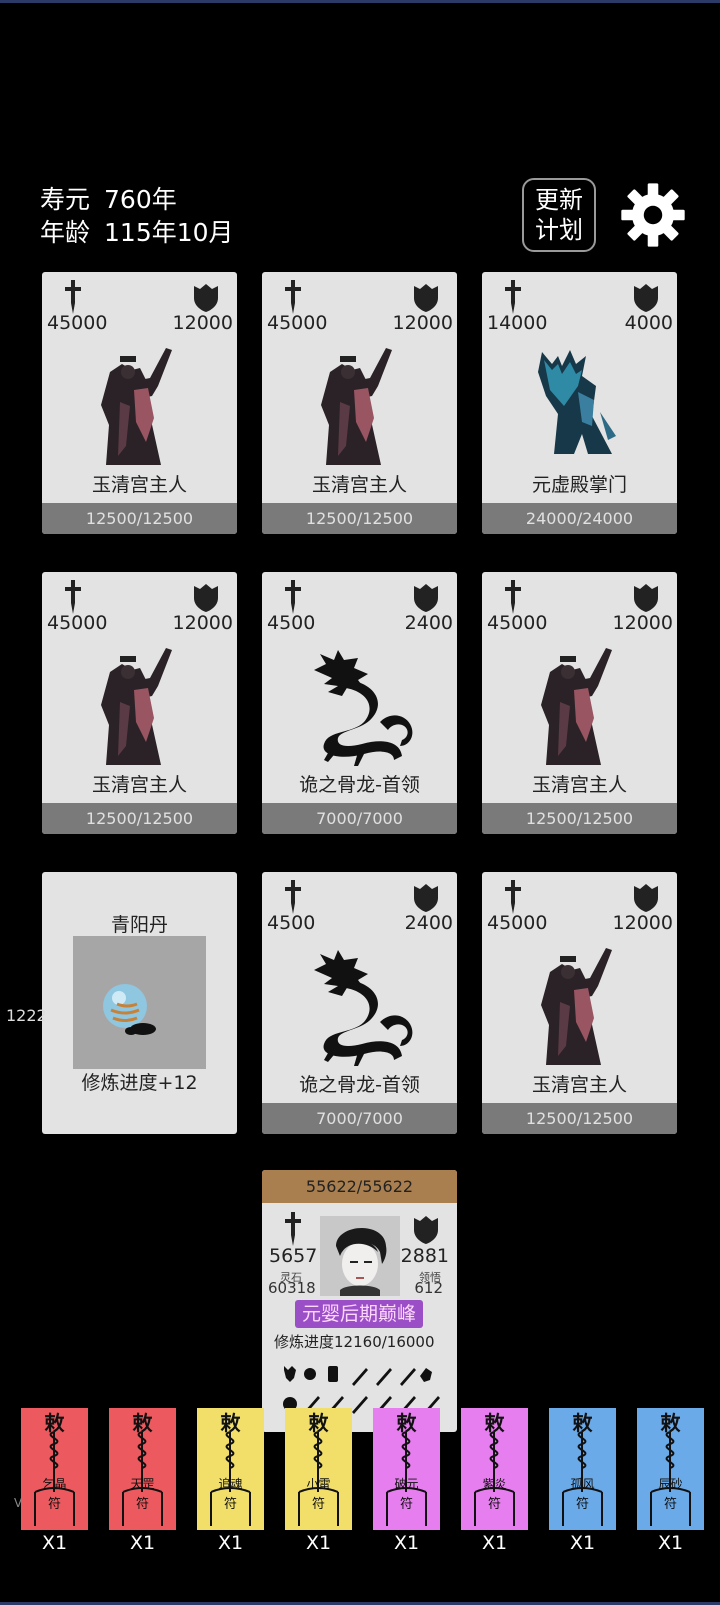  I want to click on talisman-card: 敕孤风符, so click(582, 1469).